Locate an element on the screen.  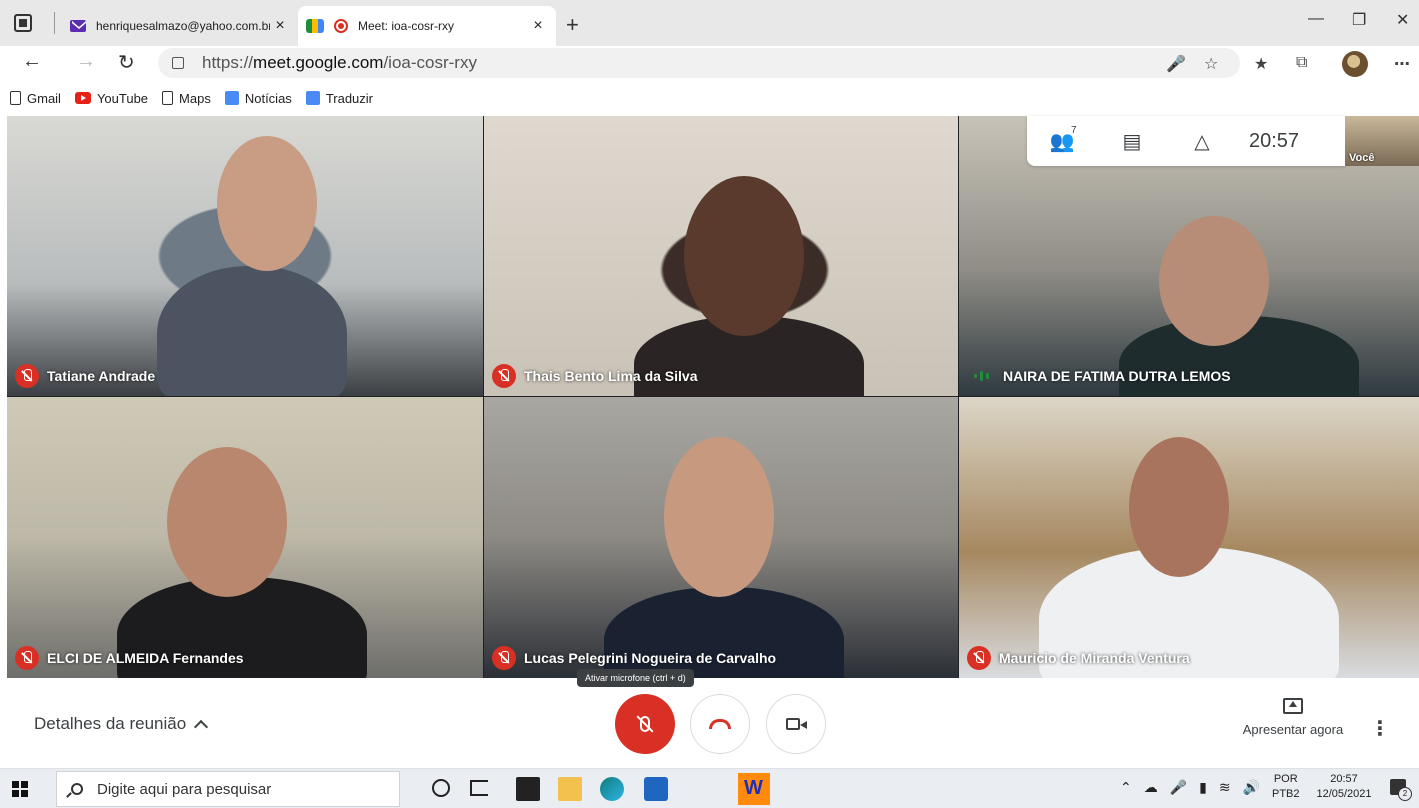
participant-tile: Lucas Pelegrini Nogueira de Carvalho is located at coordinates (721, 537).